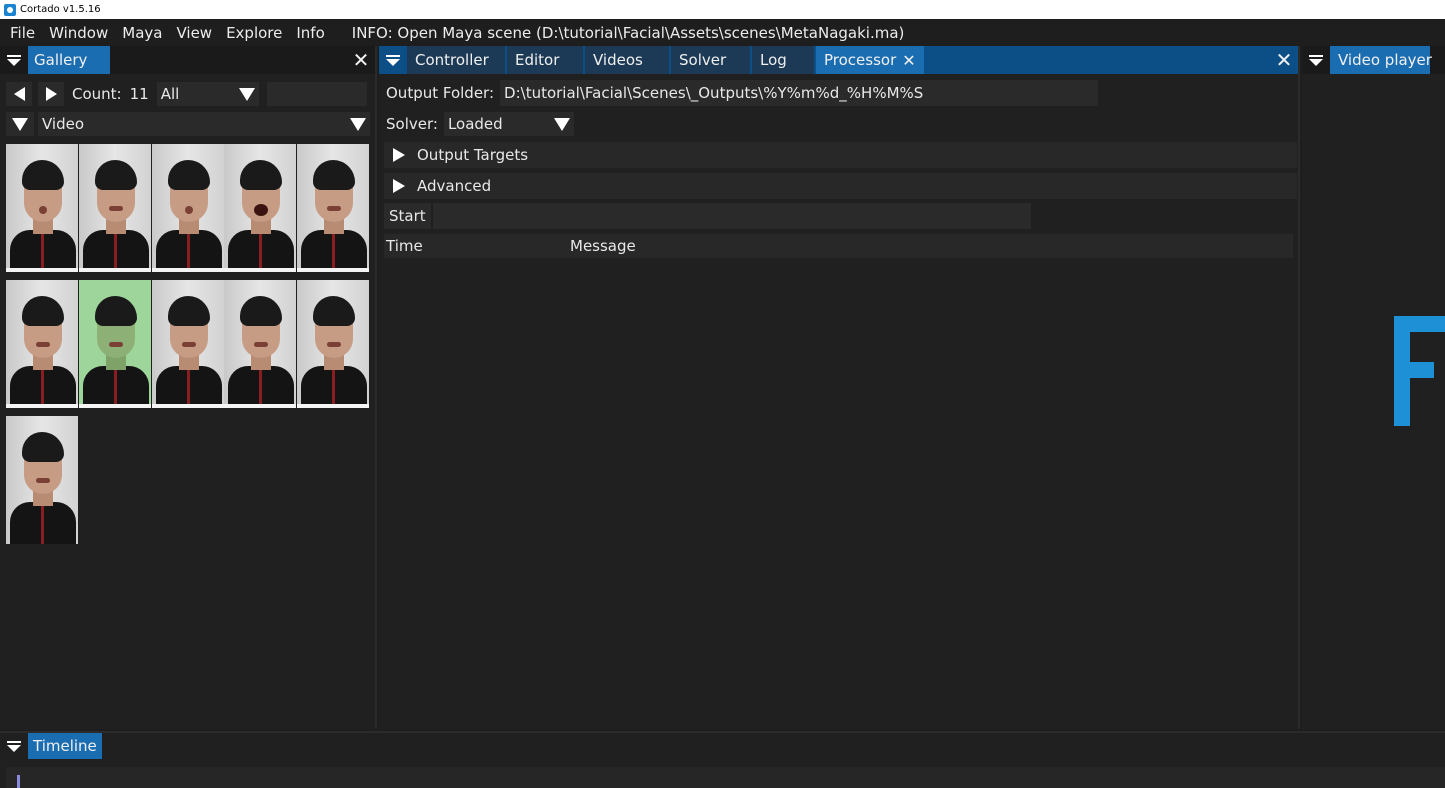 The height and width of the screenshot is (788, 1445). What do you see at coordinates (316, 94) in the screenshot?
I see `gallery-search-input` at bounding box center [316, 94].